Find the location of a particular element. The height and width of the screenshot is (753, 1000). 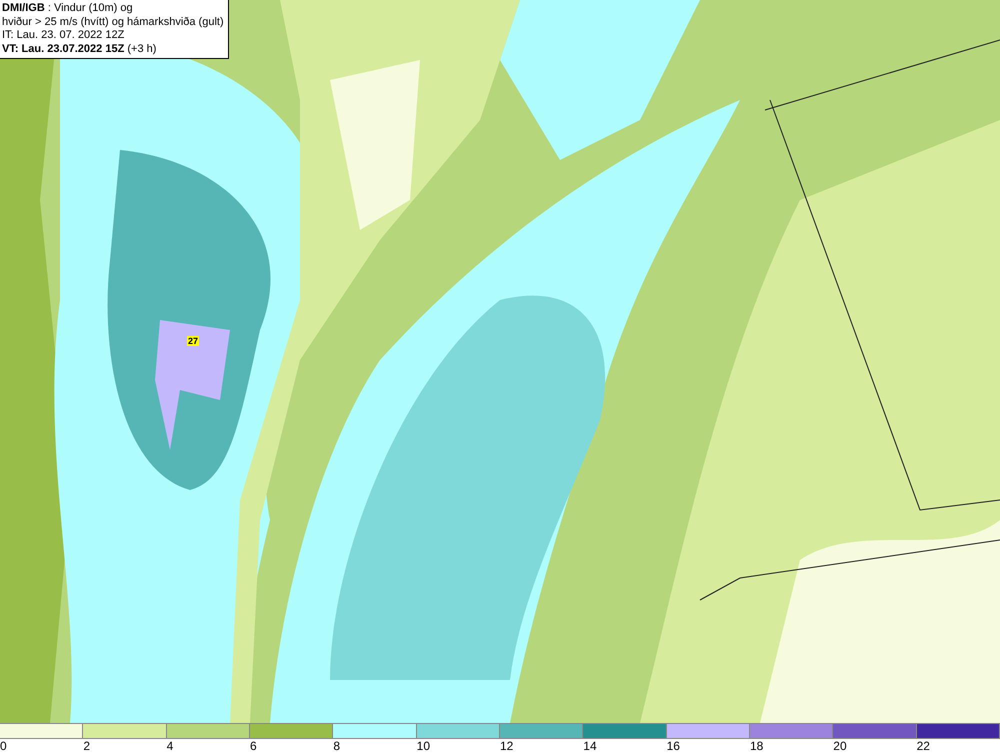

legend-label: 8 is located at coordinates (336, 746).